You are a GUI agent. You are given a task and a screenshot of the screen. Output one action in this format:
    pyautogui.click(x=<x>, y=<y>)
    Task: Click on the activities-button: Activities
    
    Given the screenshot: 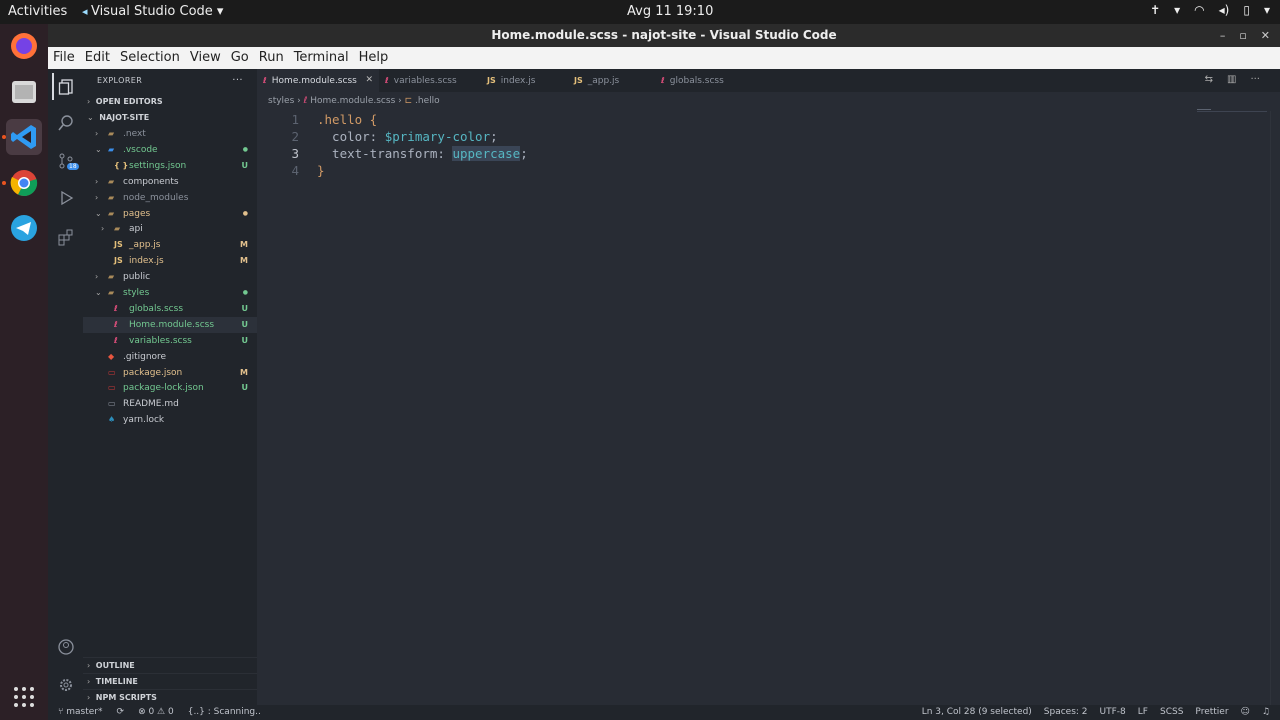 What is the action you would take?
    pyautogui.click(x=37, y=11)
    